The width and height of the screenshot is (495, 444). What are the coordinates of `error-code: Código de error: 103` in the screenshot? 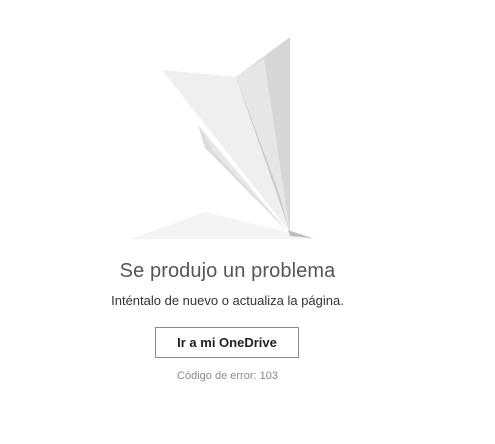 It's located at (227, 376).